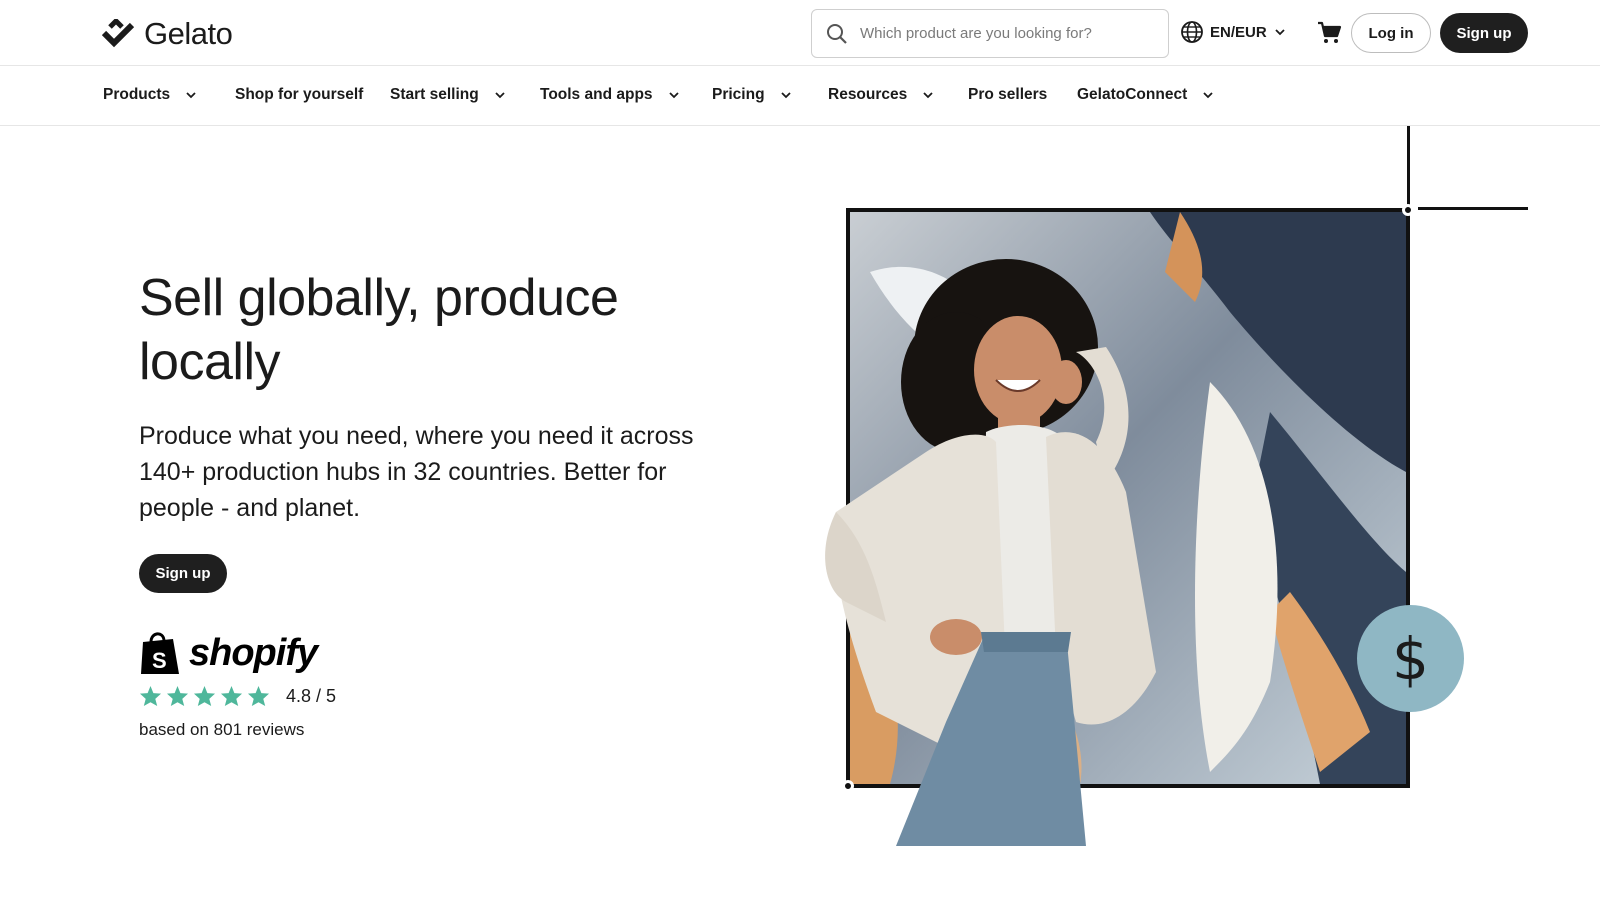 Image resolution: width=1600 pixels, height=900 pixels. I want to click on login-button: Log in, so click(1391, 33).